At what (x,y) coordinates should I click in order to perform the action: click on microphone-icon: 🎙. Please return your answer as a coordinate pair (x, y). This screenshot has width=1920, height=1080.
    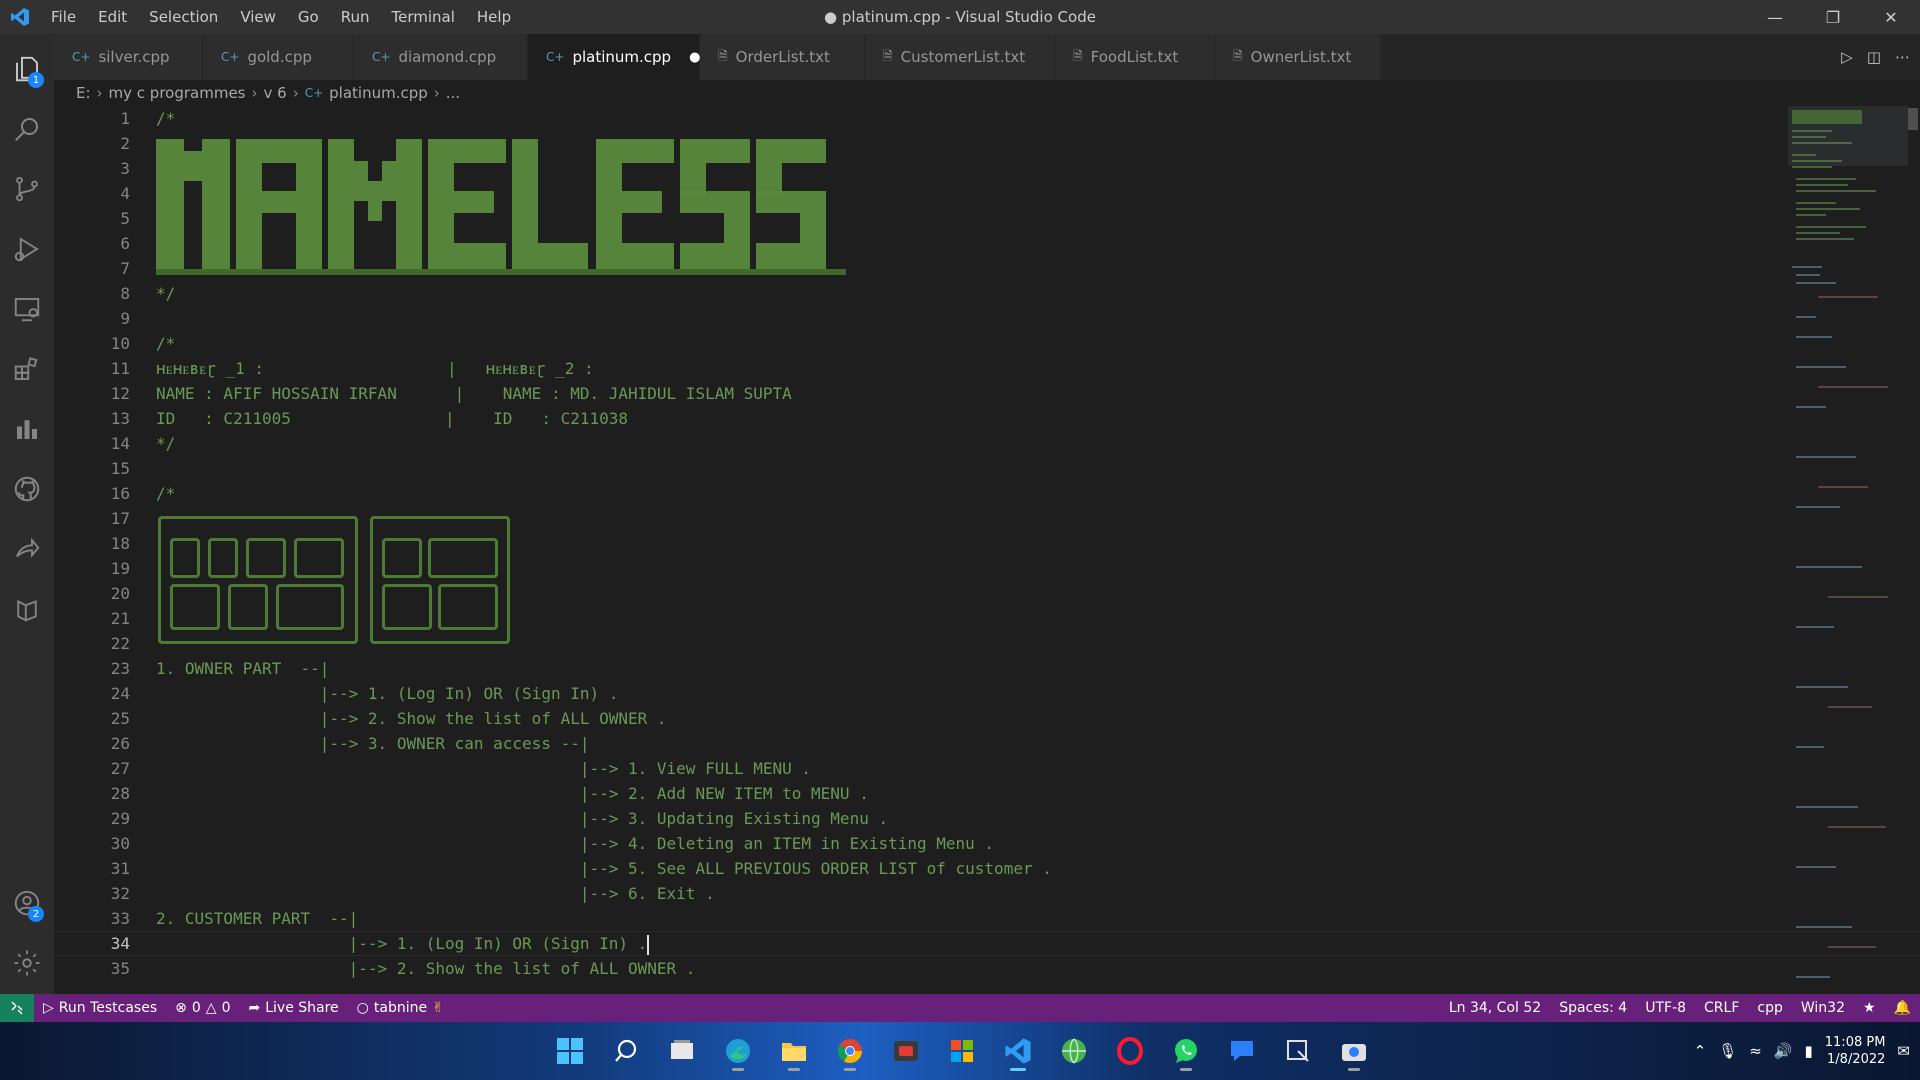
    Looking at the image, I should click on (1727, 1051).